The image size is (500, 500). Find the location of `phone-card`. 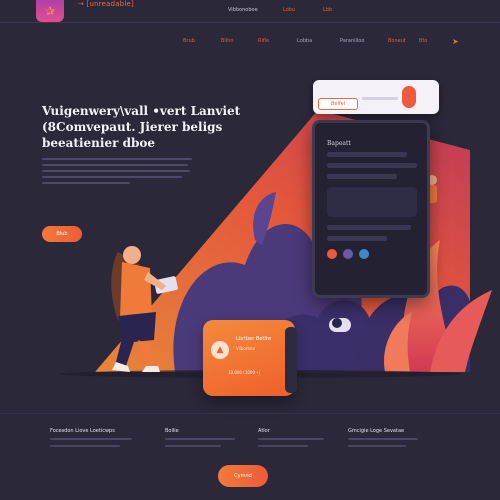

phone-card is located at coordinates (372, 202).